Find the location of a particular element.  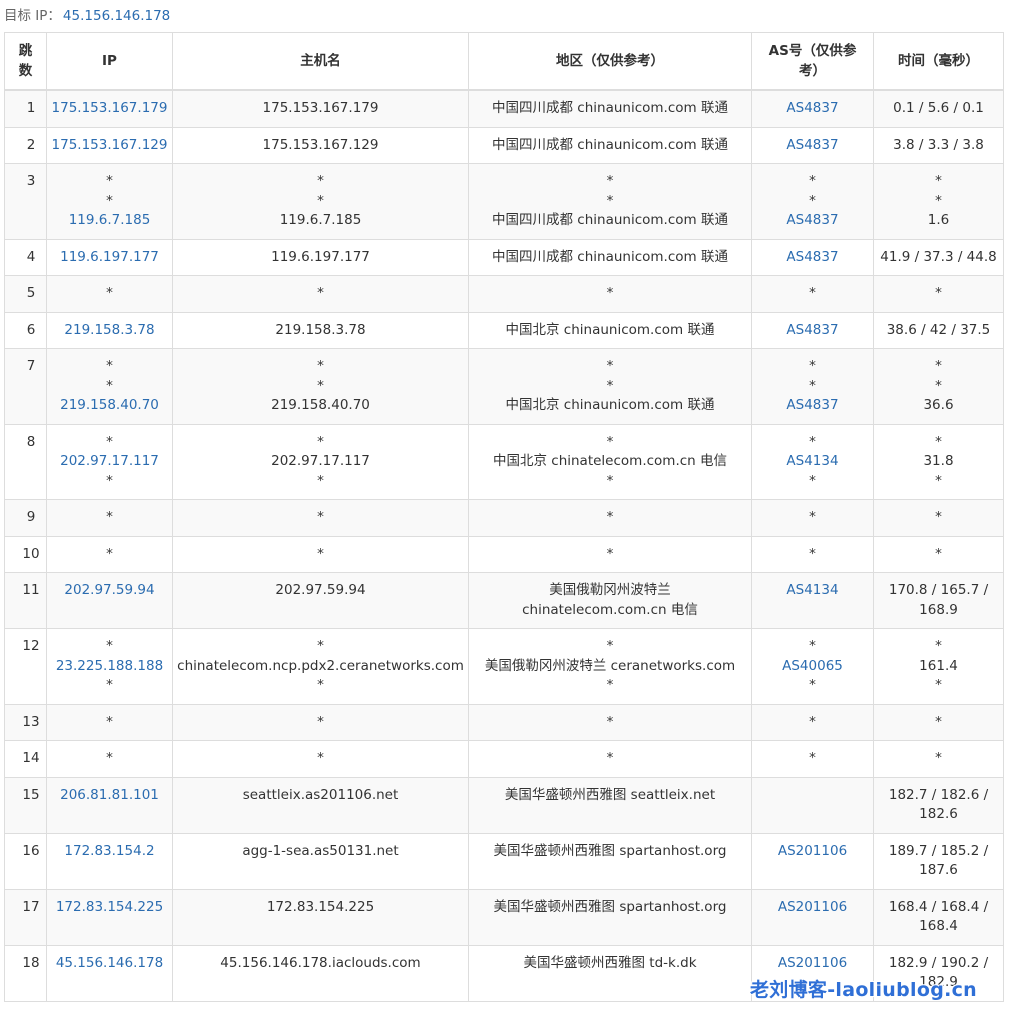

ip-link: 219.158.3.78 is located at coordinates (109, 331).